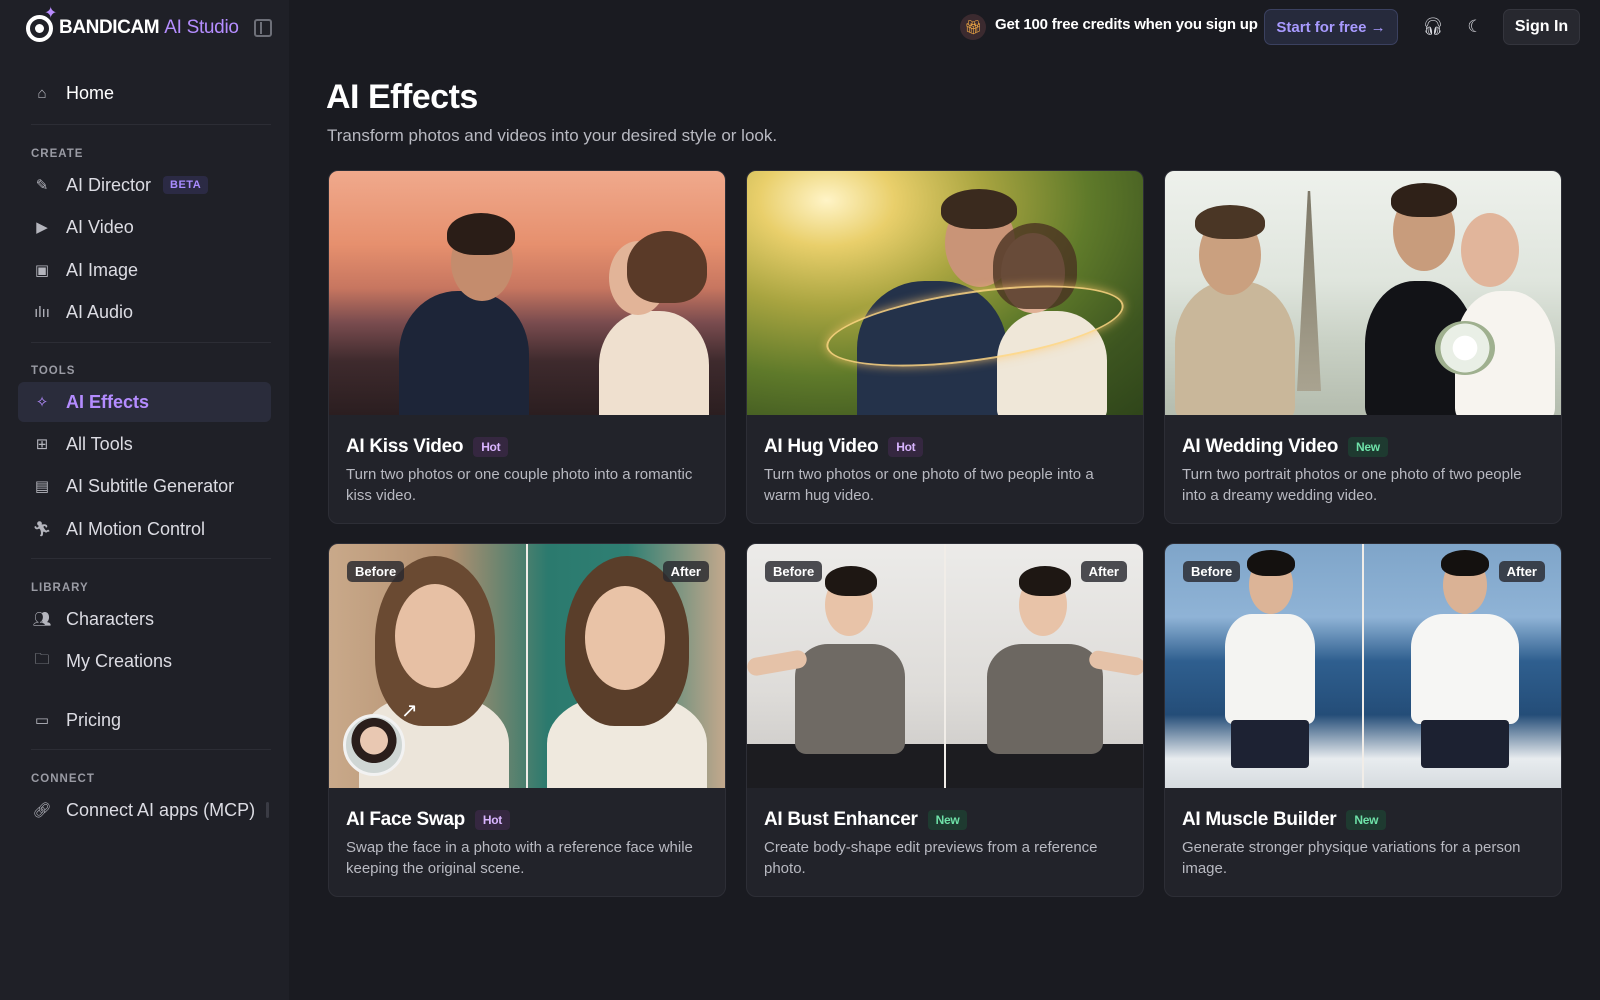 This screenshot has width=1600, height=1000. I want to click on card-title: AI Kiss Video Hot, so click(427, 447).